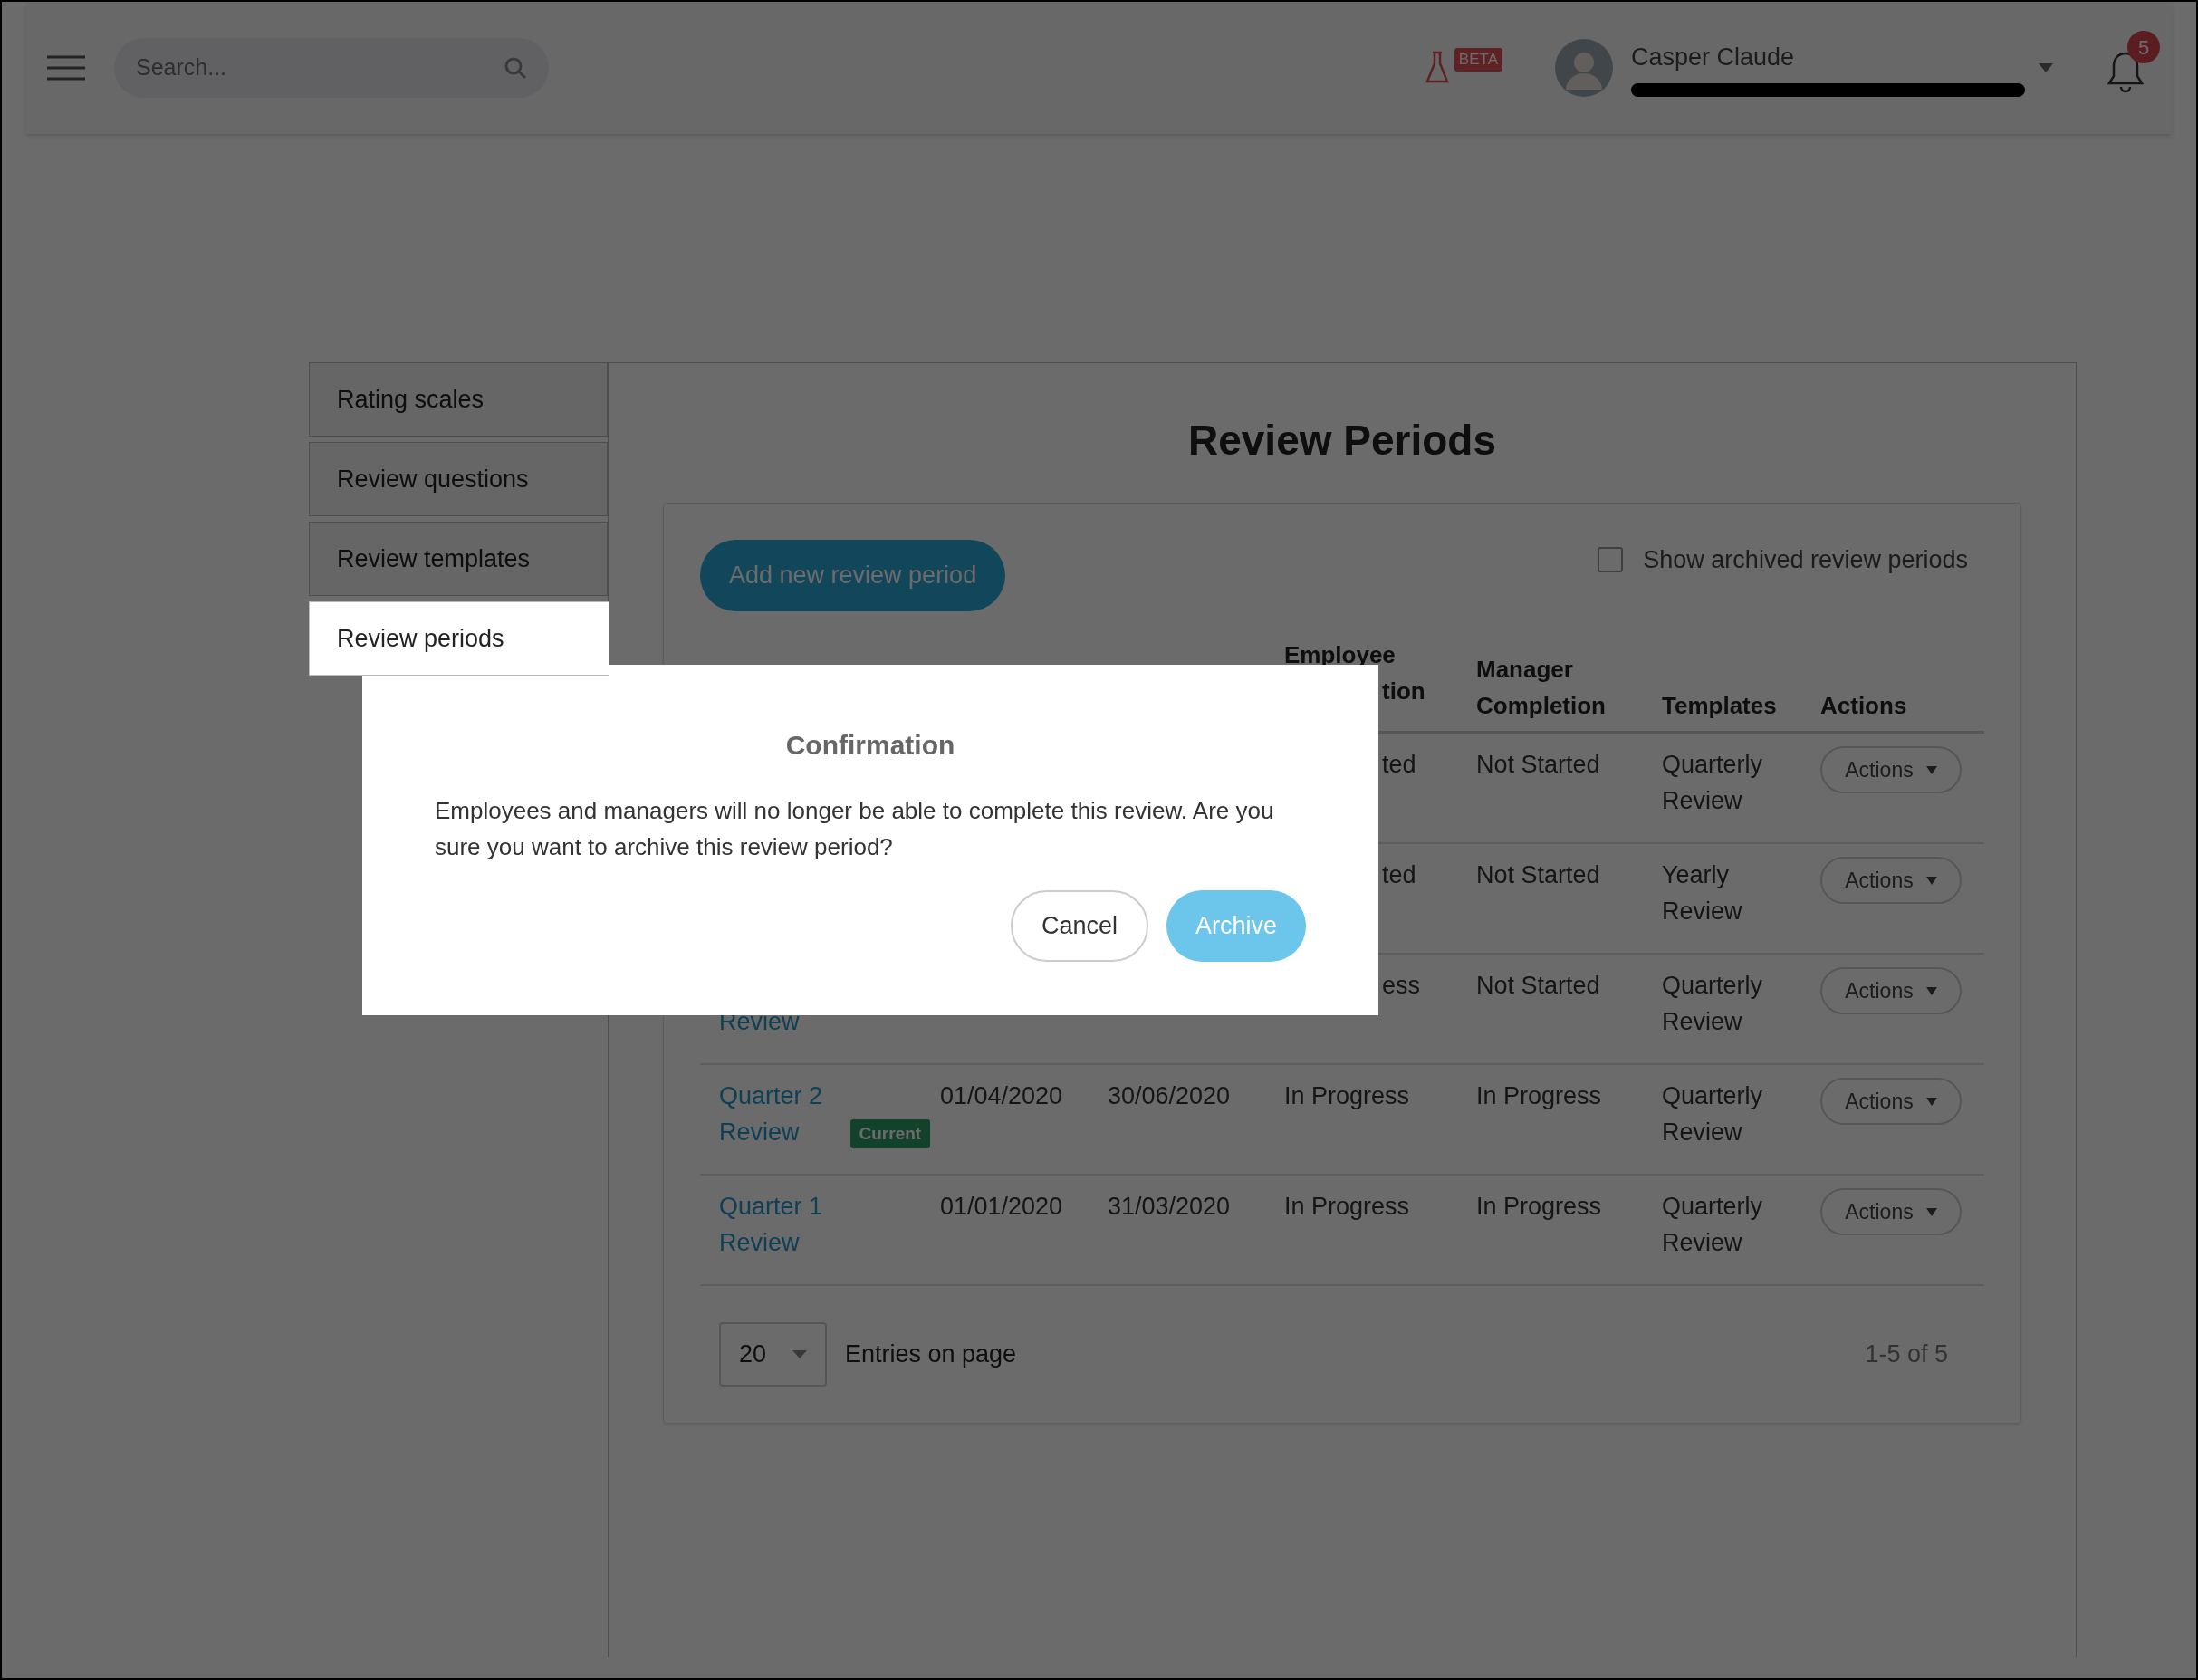 Image resolution: width=2198 pixels, height=1680 pixels. I want to click on page-size-label: Entries on page, so click(931, 1354).